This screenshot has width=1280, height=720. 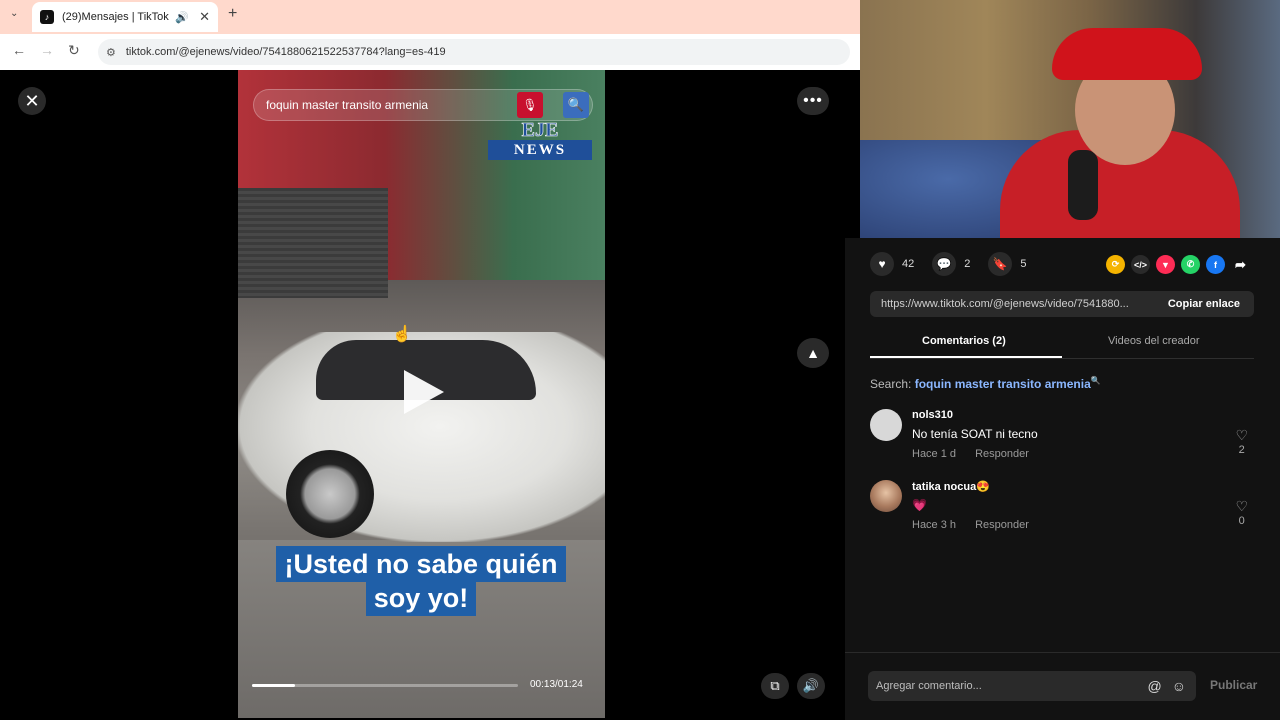 I want to click on video-scene-shutter, so click(x=313, y=243).